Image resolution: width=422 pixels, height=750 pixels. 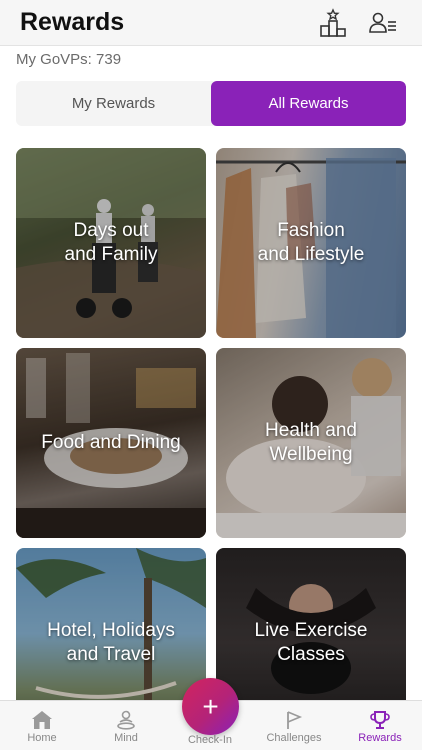 I want to click on tab-challenges: Challenges, so click(x=294, y=725).